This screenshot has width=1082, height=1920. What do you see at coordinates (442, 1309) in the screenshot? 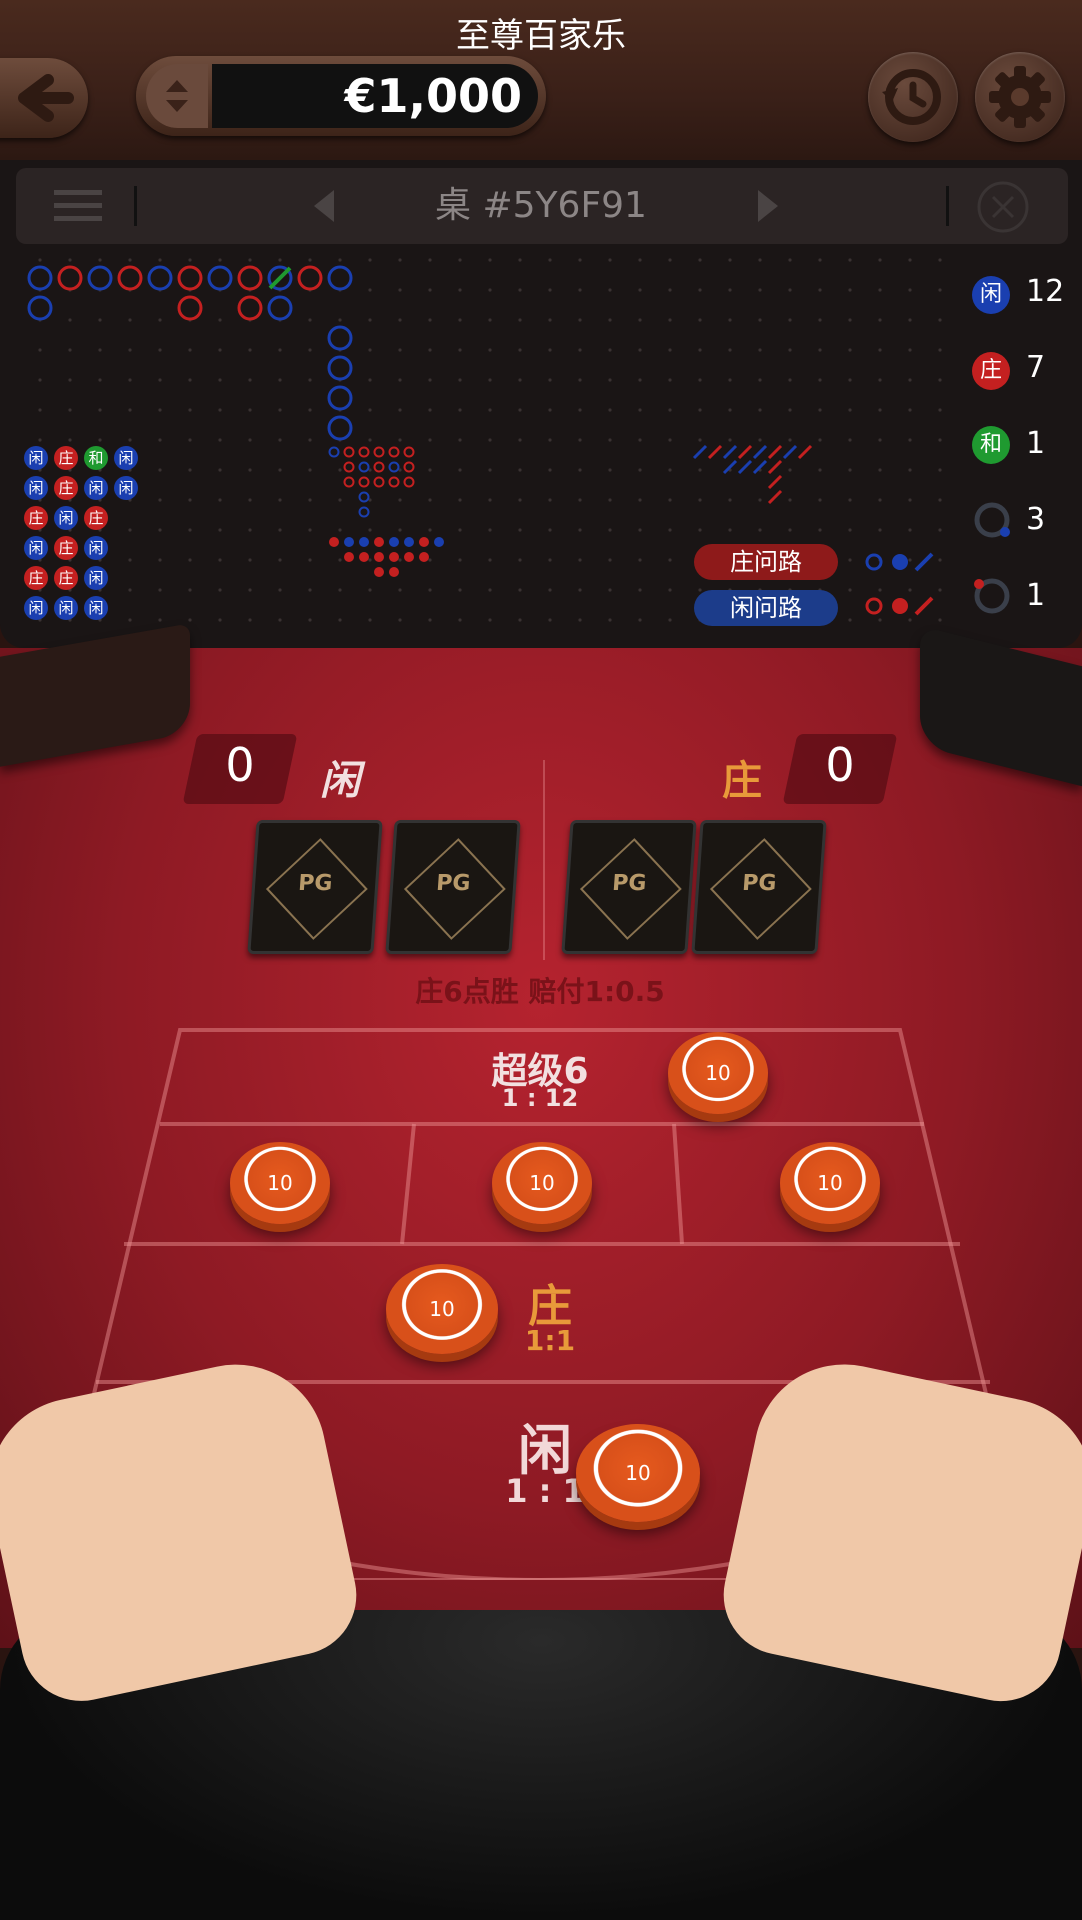
I see `chip-banker: 10` at bounding box center [442, 1309].